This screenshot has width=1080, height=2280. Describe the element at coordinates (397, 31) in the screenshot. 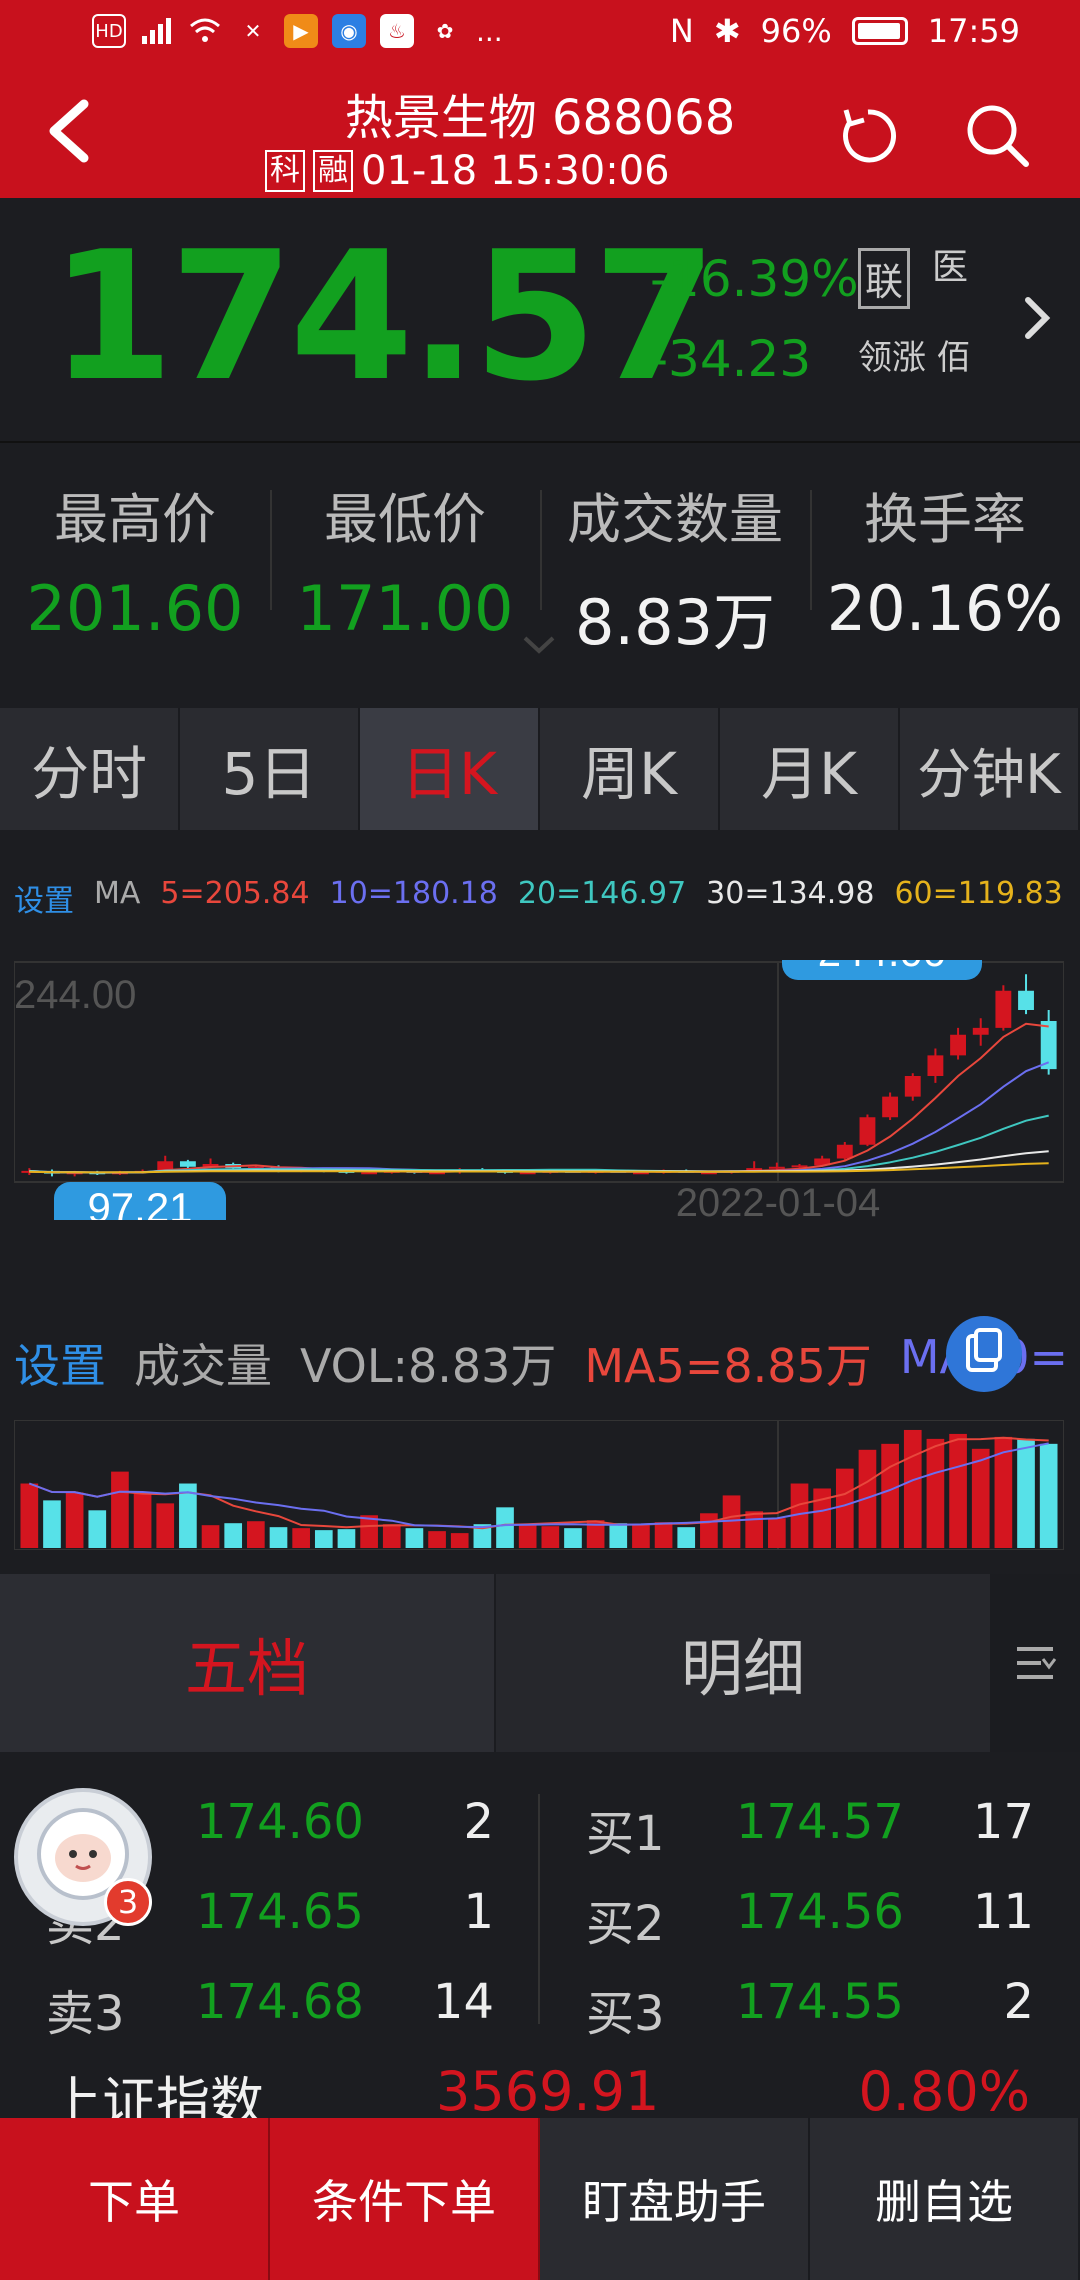

I see `app-icon-red: ♨` at that location.